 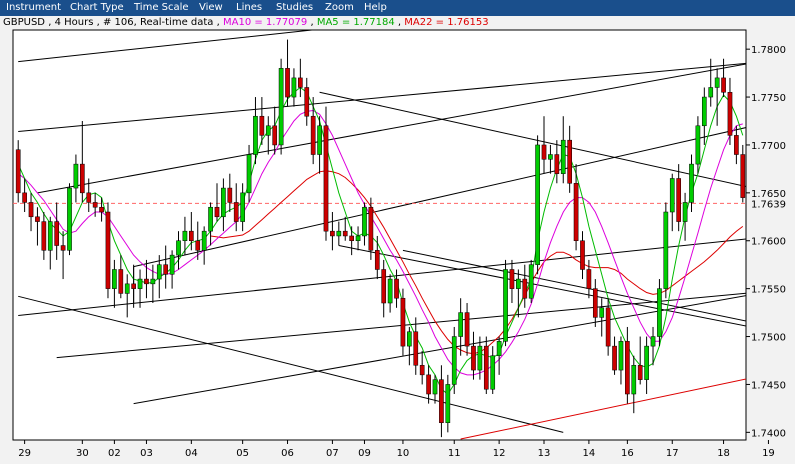 What do you see at coordinates (211, 8) in the screenshot?
I see `menu-view: View` at bounding box center [211, 8].